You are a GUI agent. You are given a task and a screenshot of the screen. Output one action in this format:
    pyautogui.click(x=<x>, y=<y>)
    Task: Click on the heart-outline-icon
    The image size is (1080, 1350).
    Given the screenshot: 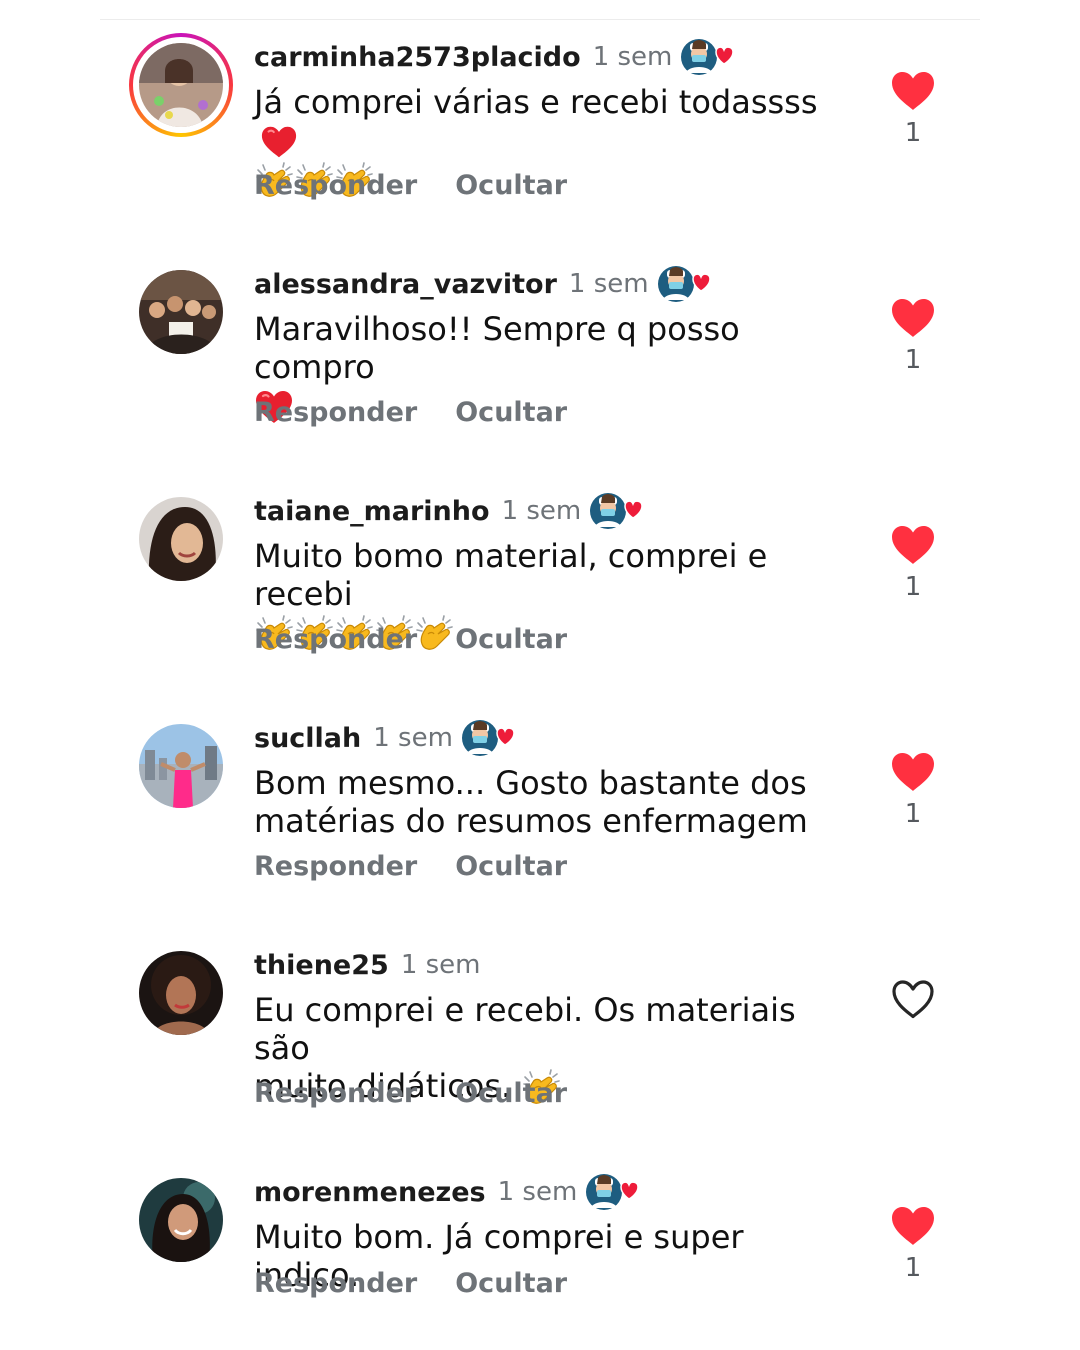 What is the action you would take?
    pyautogui.click(x=913, y=999)
    